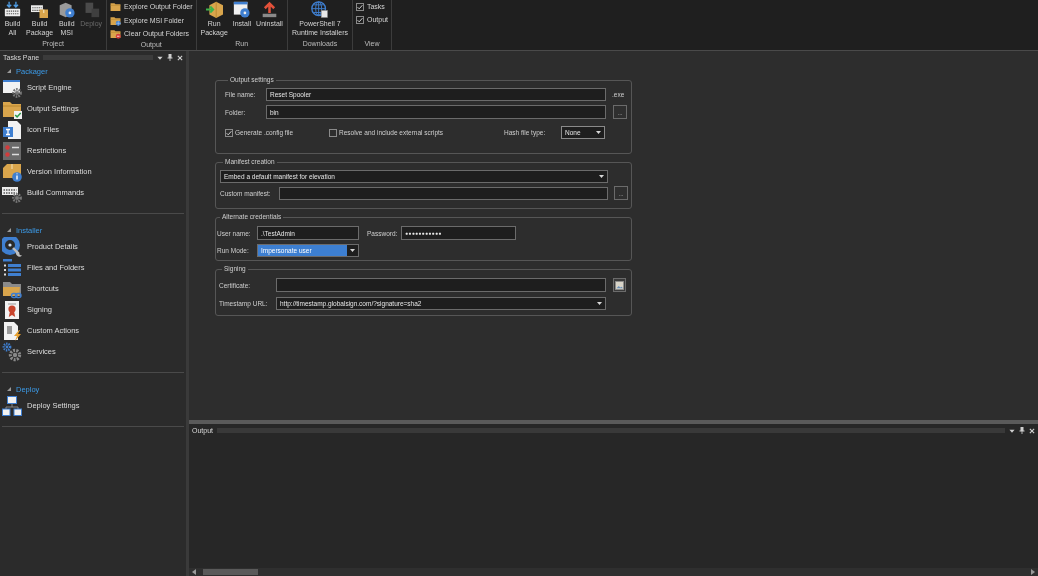  Describe the element at coordinates (1033, 572) in the screenshot. I see `scroll-right-icon` at that location.